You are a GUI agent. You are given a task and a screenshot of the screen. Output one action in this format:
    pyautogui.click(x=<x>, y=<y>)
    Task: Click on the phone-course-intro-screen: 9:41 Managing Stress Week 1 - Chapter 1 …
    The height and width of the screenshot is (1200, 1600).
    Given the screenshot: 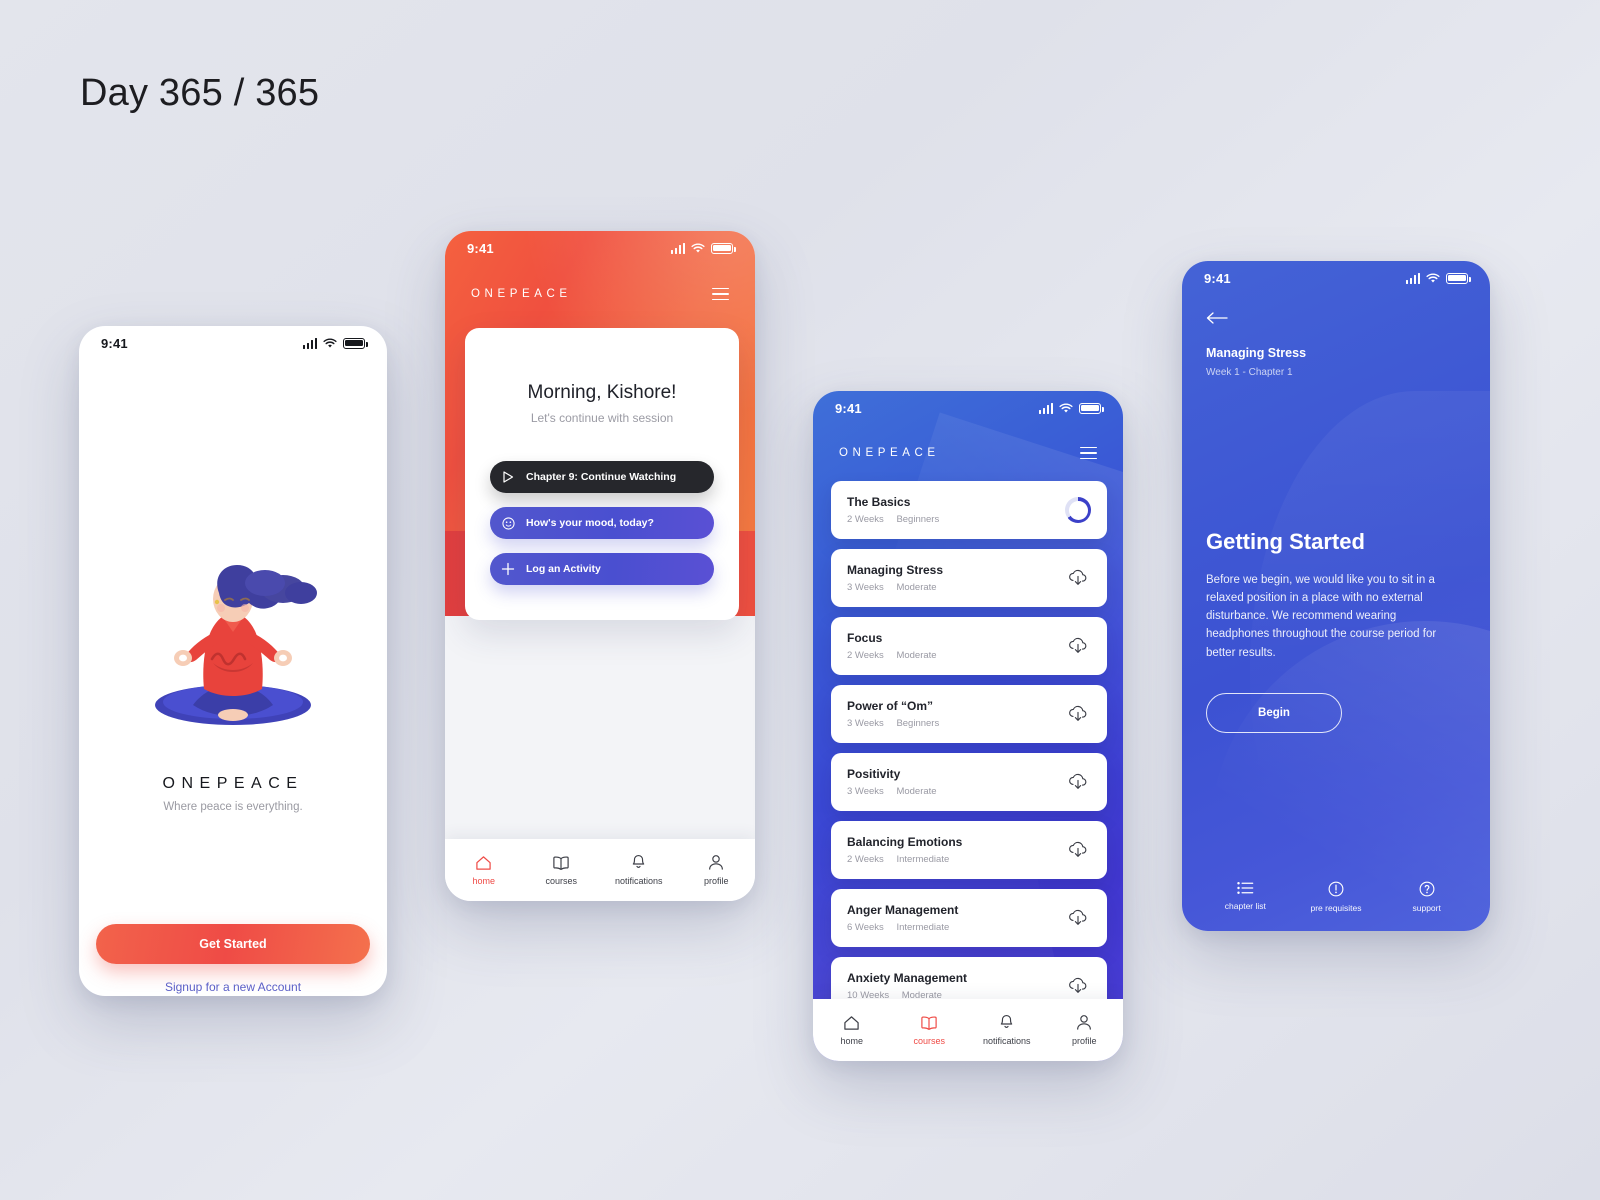 What is the action you would take?
    pyautogui.click(x=1336, y=596)
    